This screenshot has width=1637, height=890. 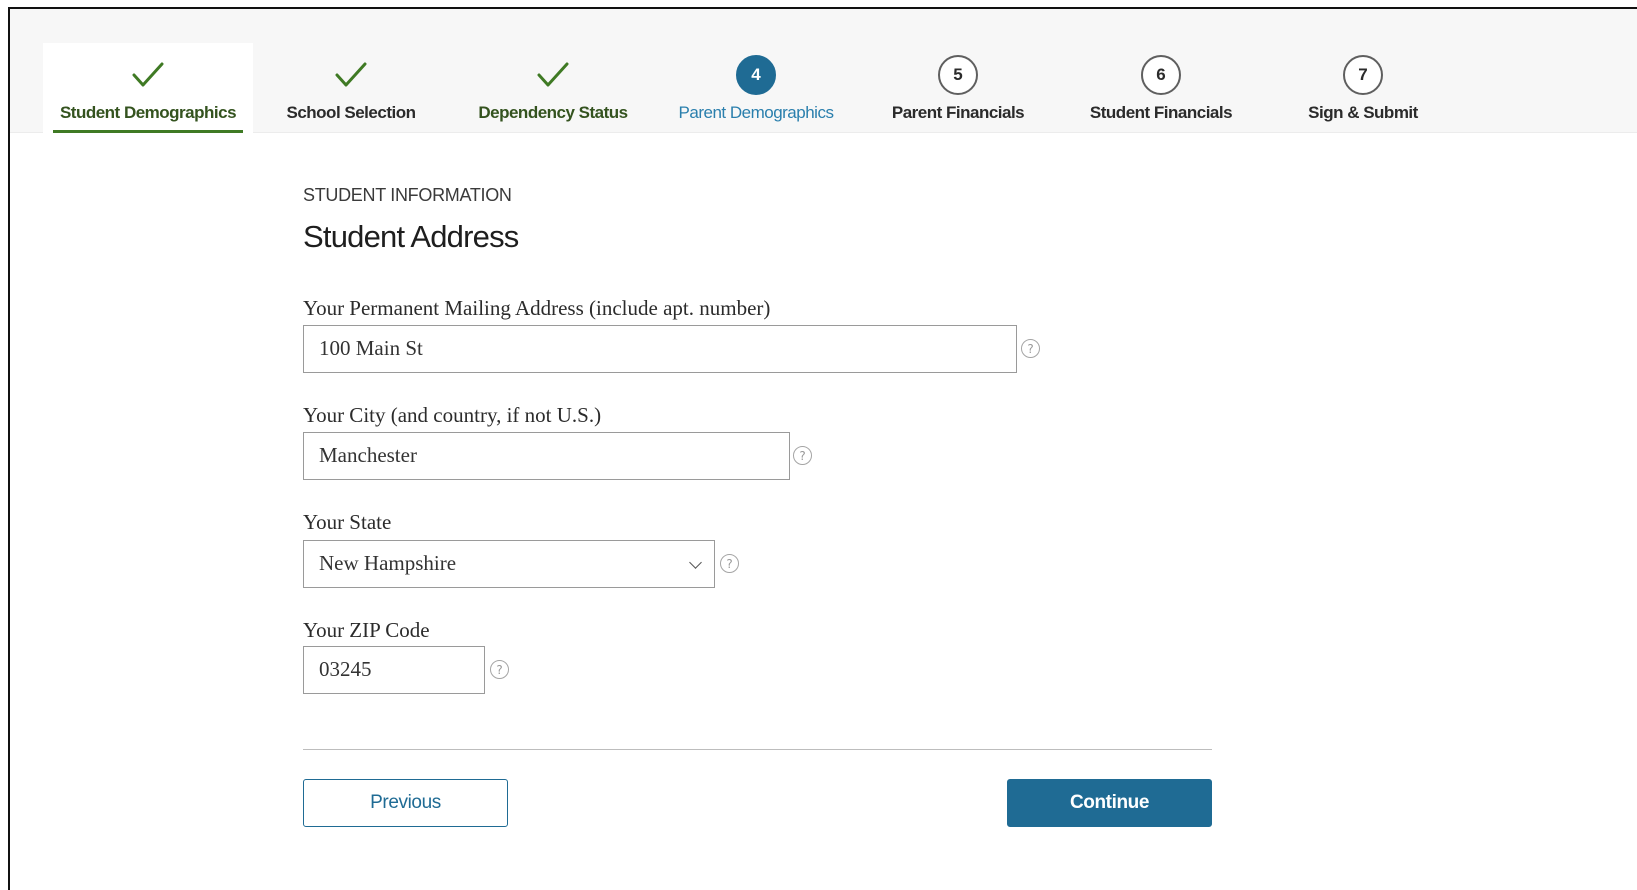 I want to click on form-divider, so click(x=757, y=749).